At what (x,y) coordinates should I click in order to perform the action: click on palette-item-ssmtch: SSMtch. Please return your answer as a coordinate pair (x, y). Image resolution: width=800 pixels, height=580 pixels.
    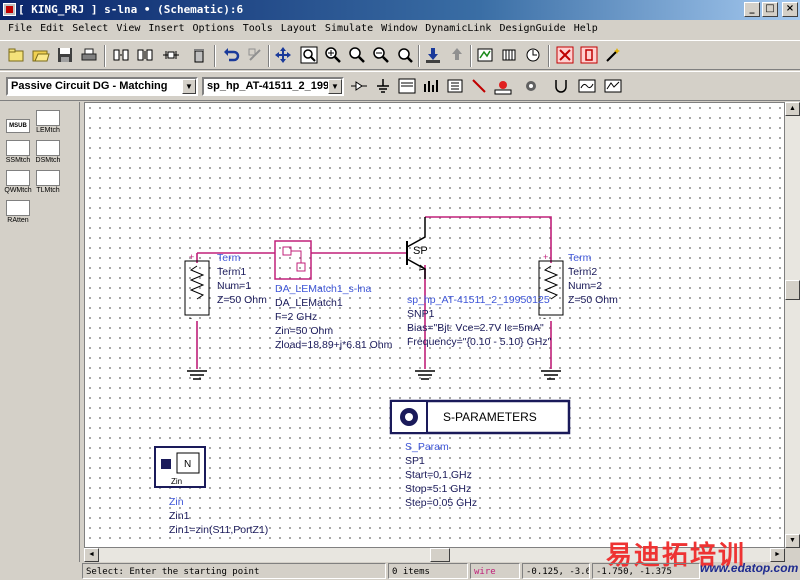
    Looking at the image, I should click on (18, 150).